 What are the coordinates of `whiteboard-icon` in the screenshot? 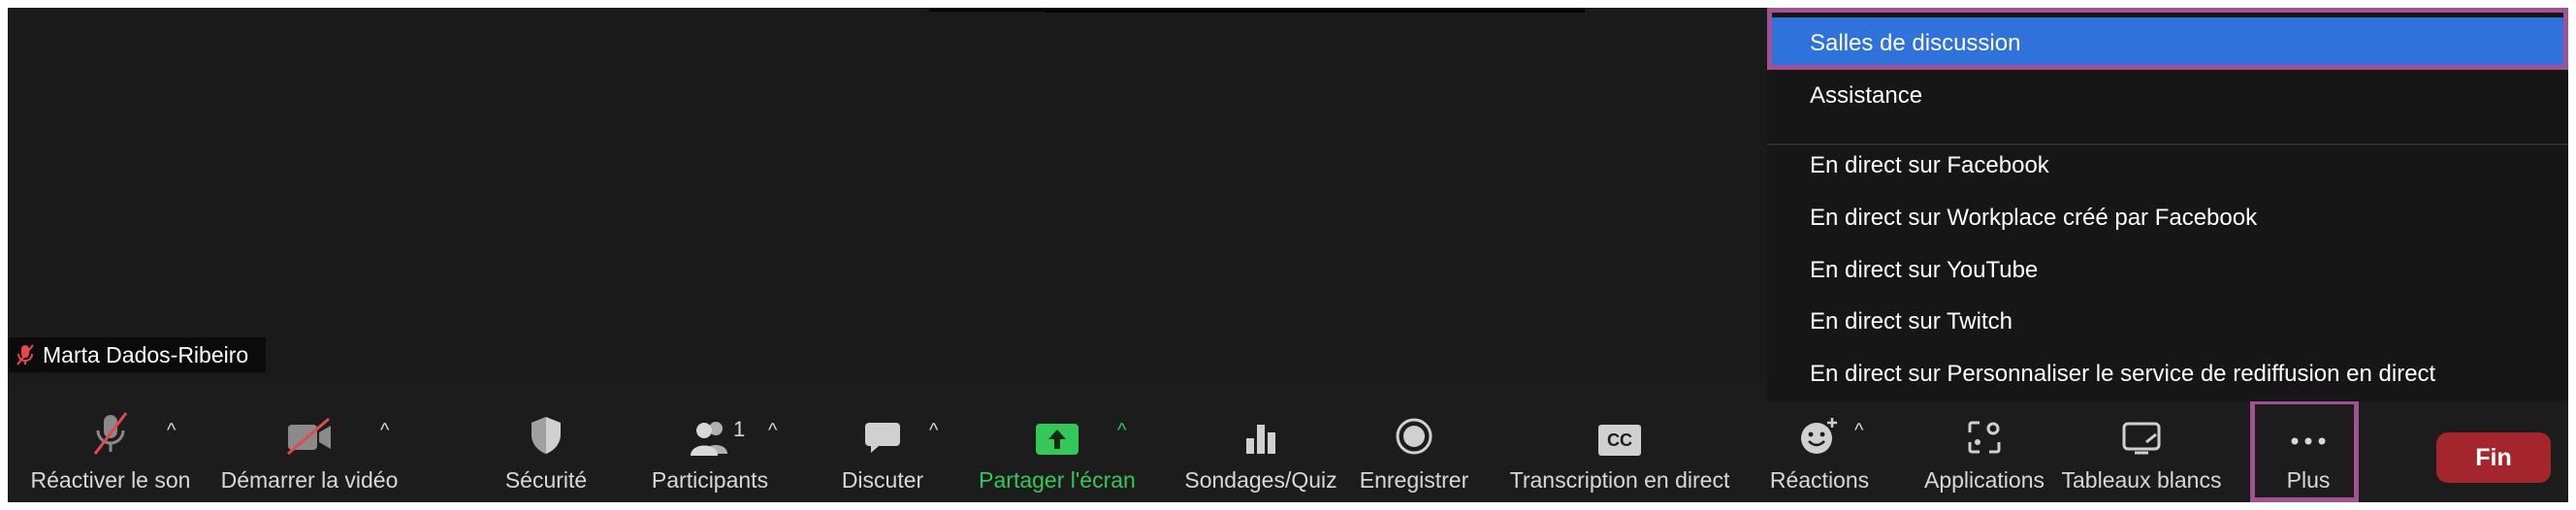 It's located at (2141, 429).